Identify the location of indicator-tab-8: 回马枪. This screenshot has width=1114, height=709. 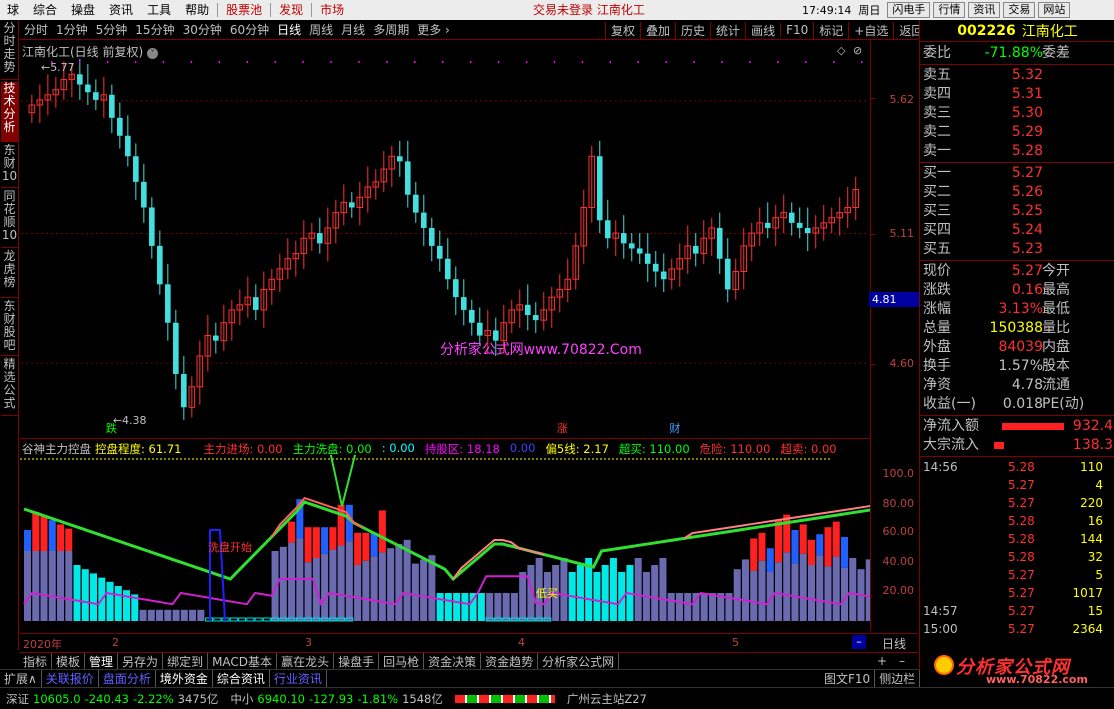
(402, 661).